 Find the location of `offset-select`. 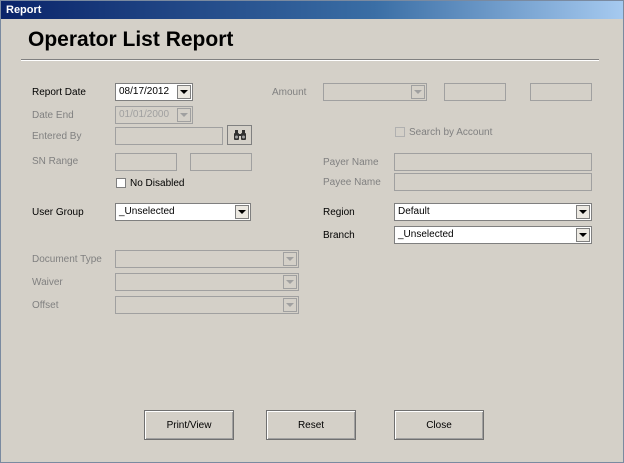

offset-select is located at coordinates (207, 305).